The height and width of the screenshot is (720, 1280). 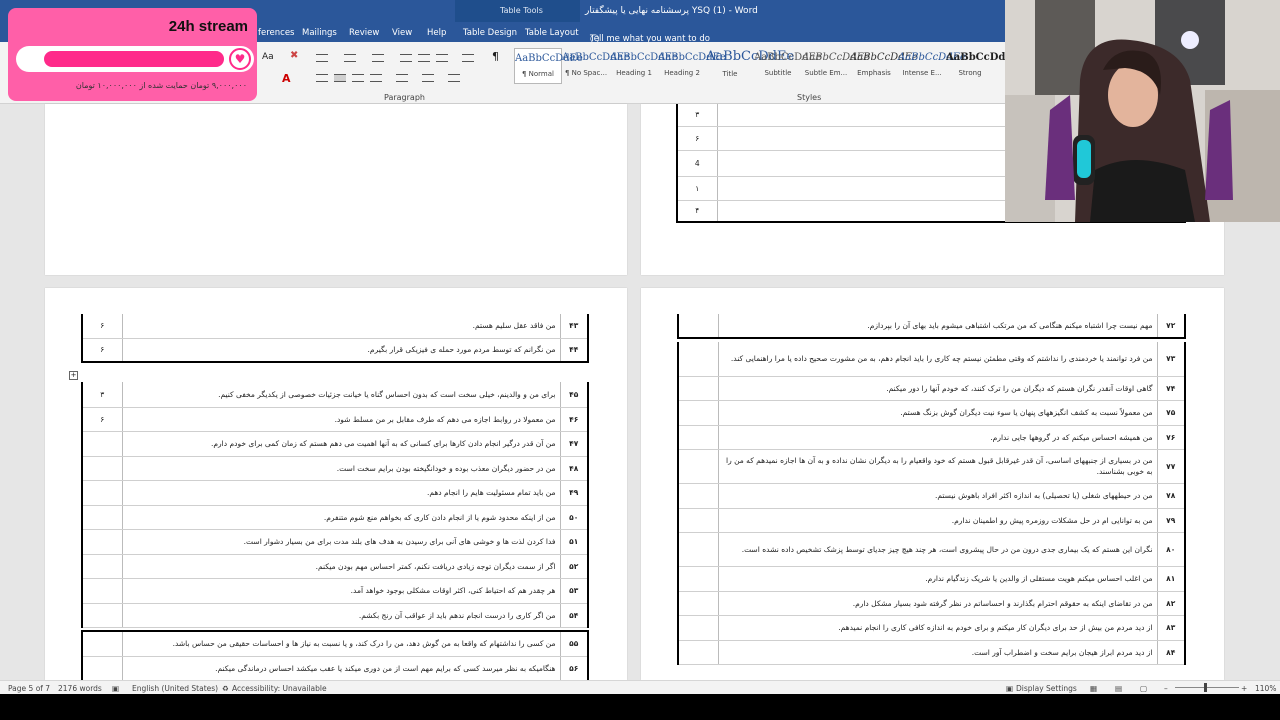 I want to click on rtl-icon, so click(x=442, y=58).